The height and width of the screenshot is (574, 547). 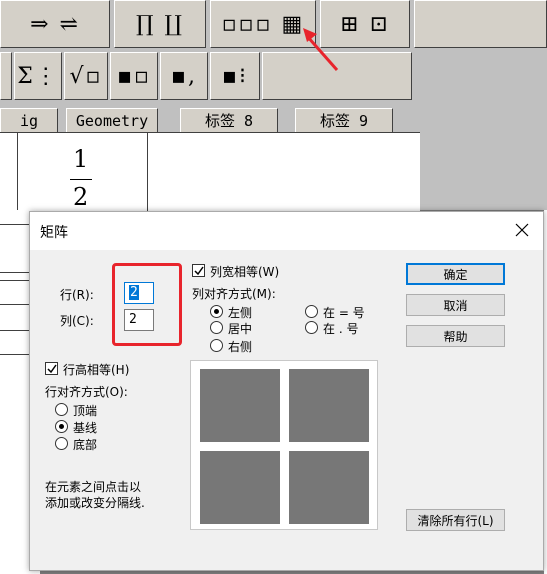 I want to click on row-align-label: 行对齐方式(O):, so click(x=86, y=392).